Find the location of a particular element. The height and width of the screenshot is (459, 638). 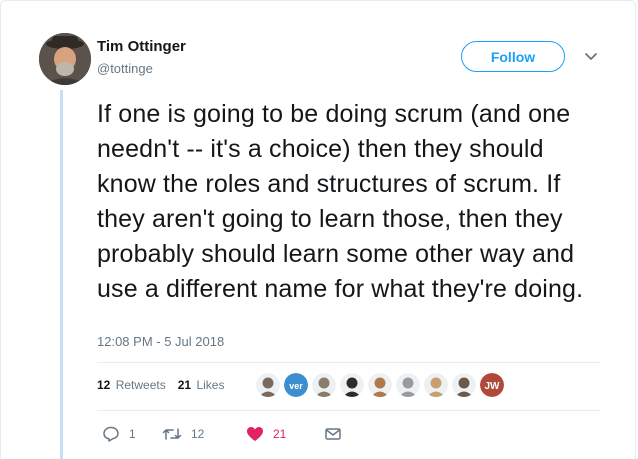

retweets-stat: 12 Retweets is located at coordinates (131, 385).